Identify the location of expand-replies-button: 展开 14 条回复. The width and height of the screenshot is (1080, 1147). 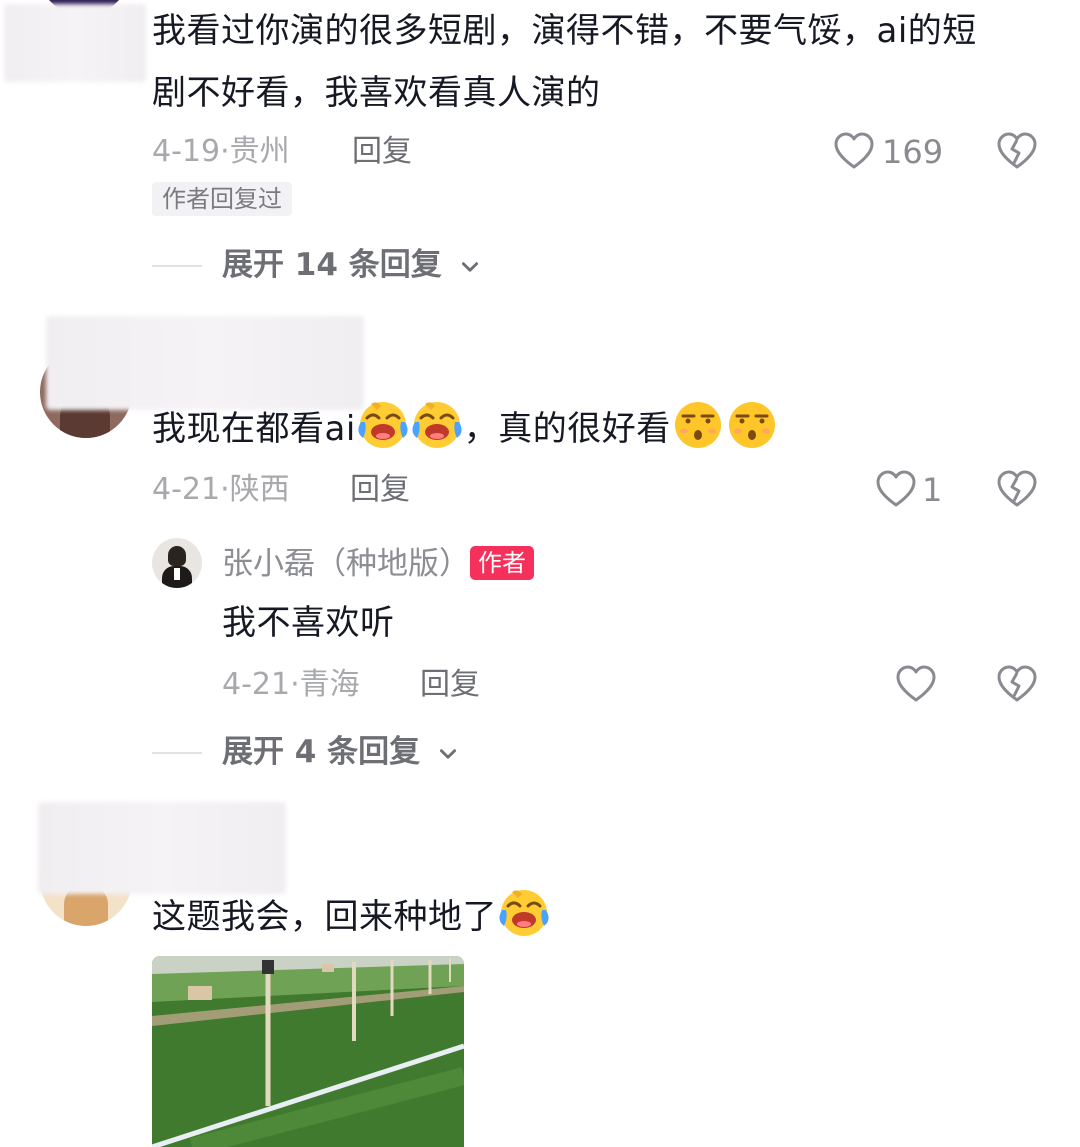
(351, 265).